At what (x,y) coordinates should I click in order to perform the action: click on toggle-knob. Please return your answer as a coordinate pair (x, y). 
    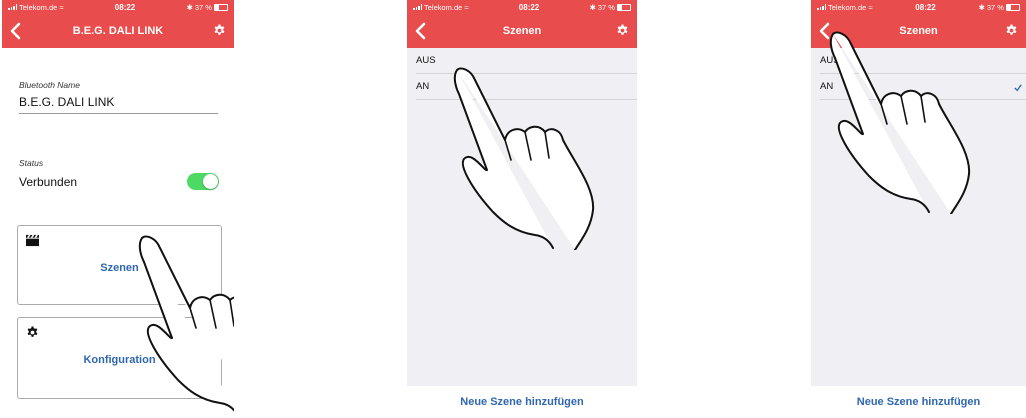
    Looking at the image, I should click on (210, 181).